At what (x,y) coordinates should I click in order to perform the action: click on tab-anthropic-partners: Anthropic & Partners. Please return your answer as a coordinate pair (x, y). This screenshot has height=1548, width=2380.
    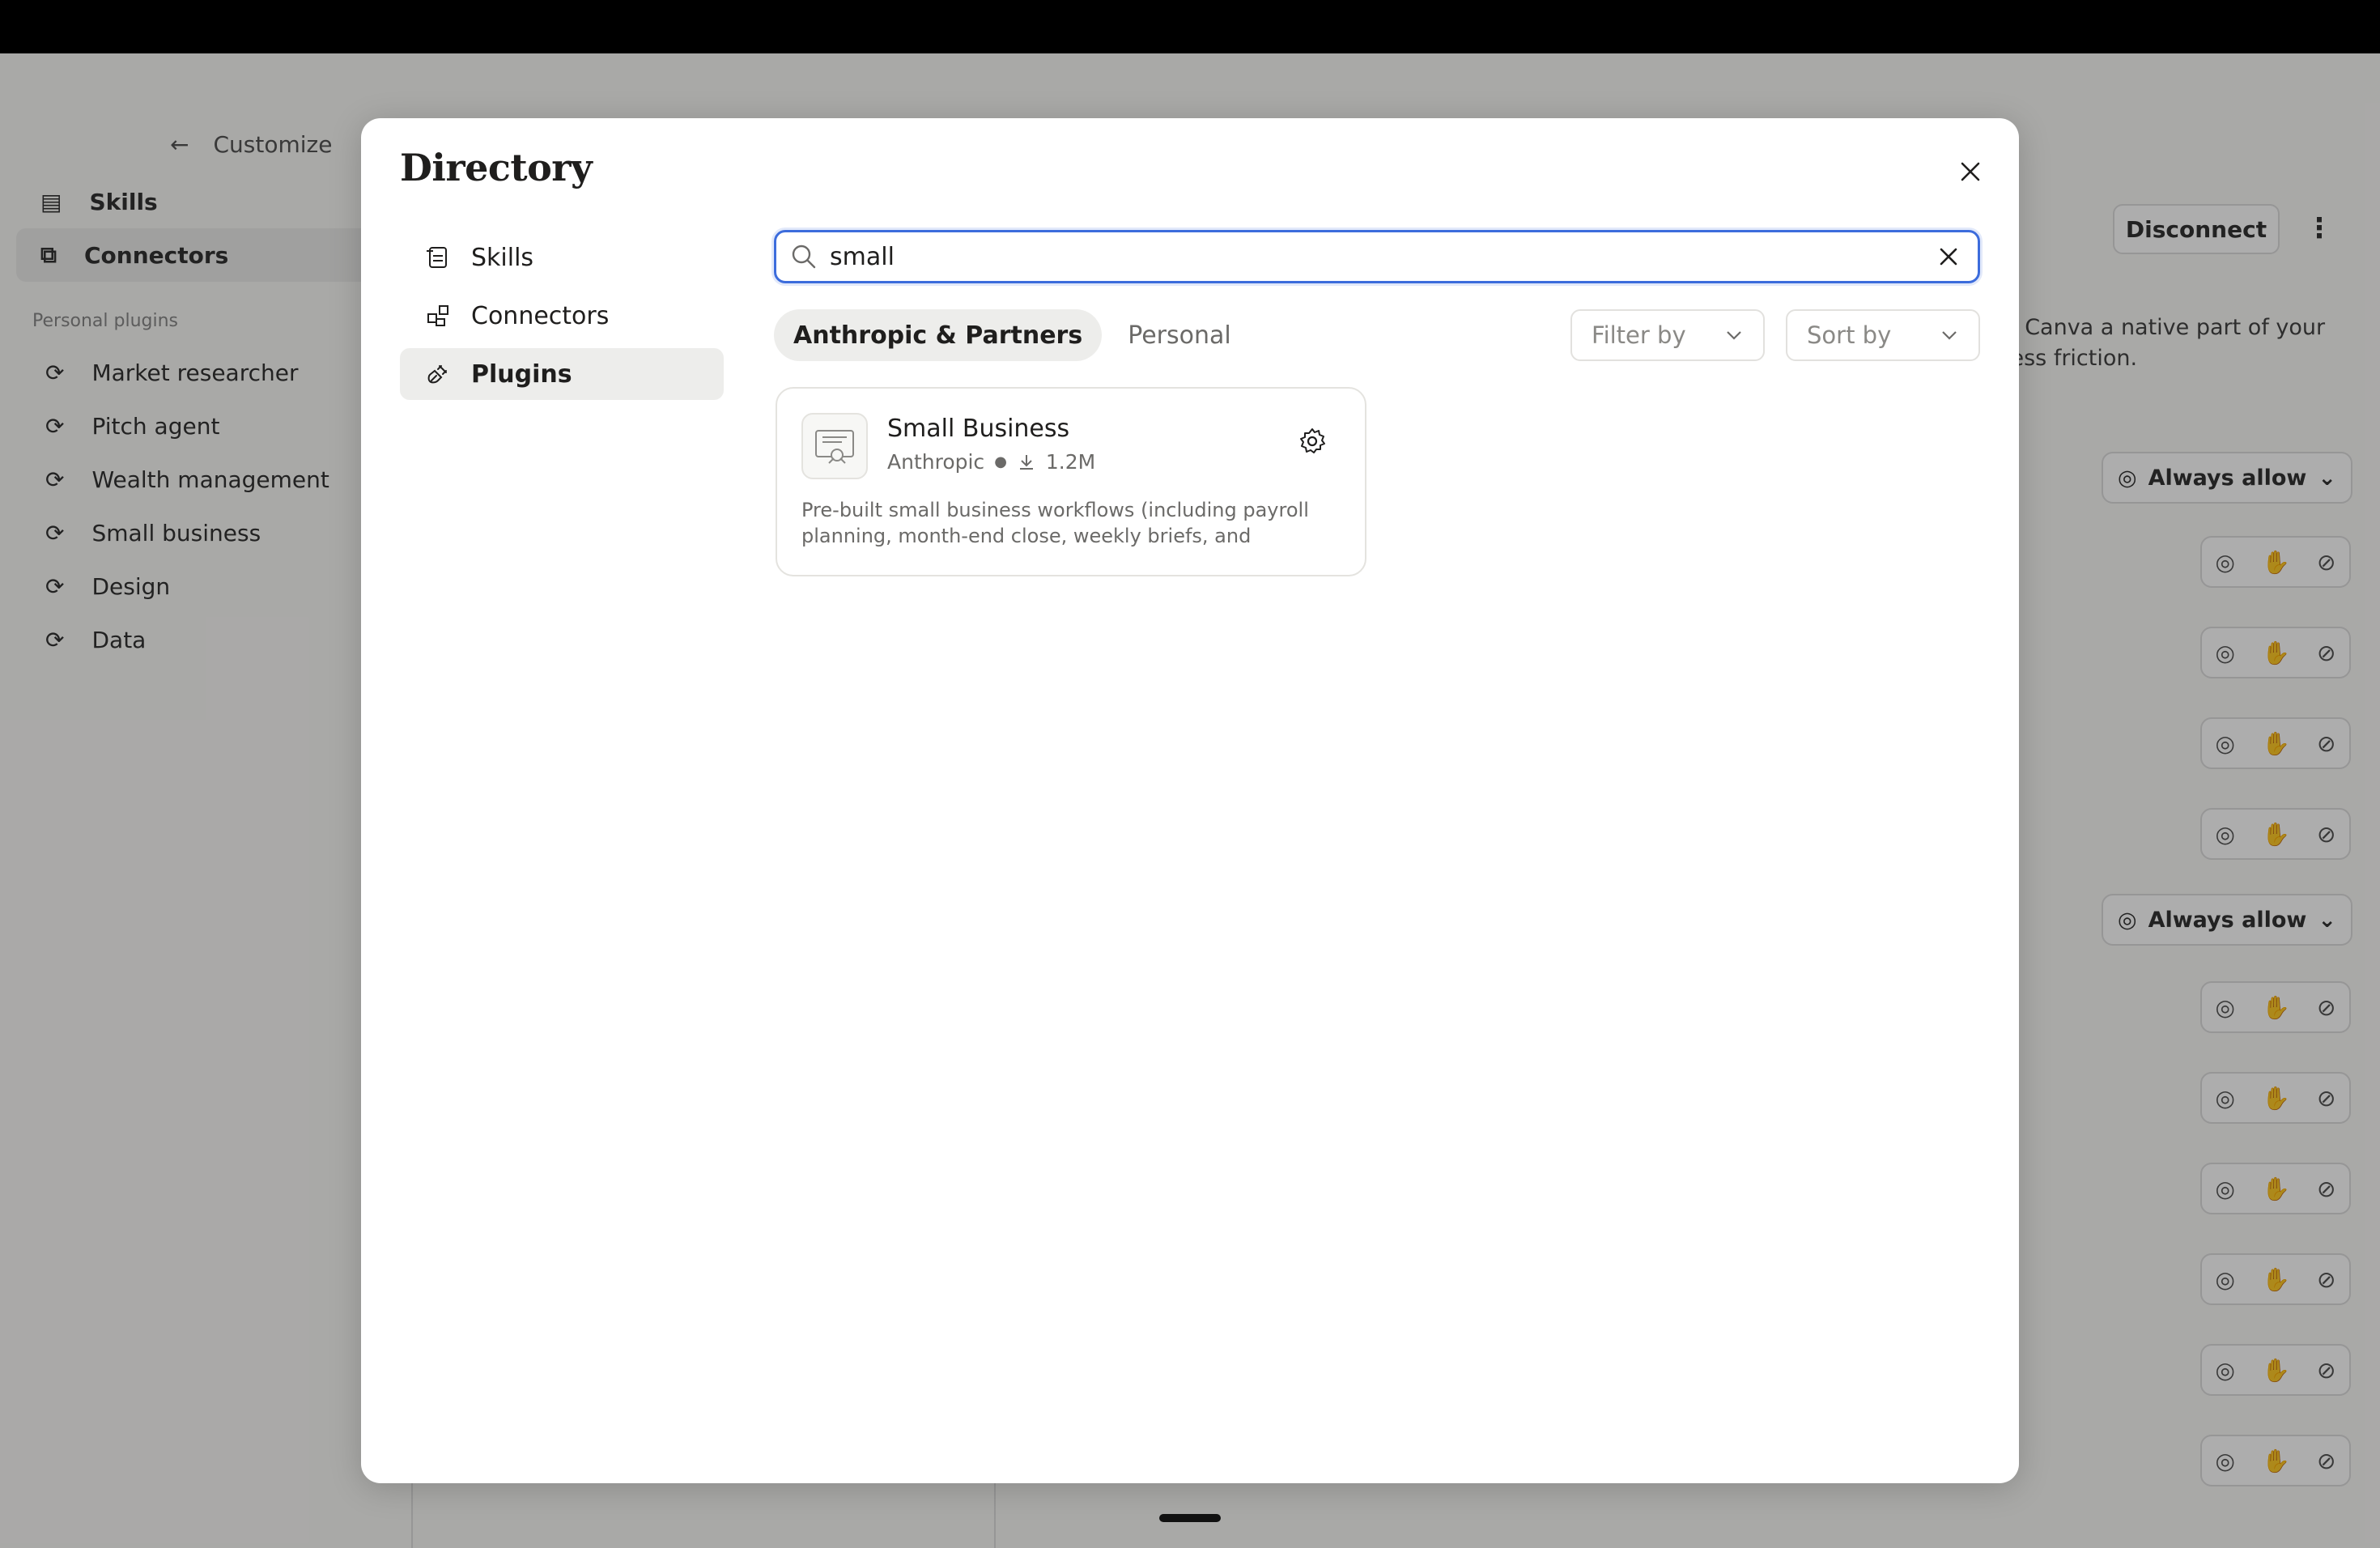
    Looking at the image, I should click on (939, 335).